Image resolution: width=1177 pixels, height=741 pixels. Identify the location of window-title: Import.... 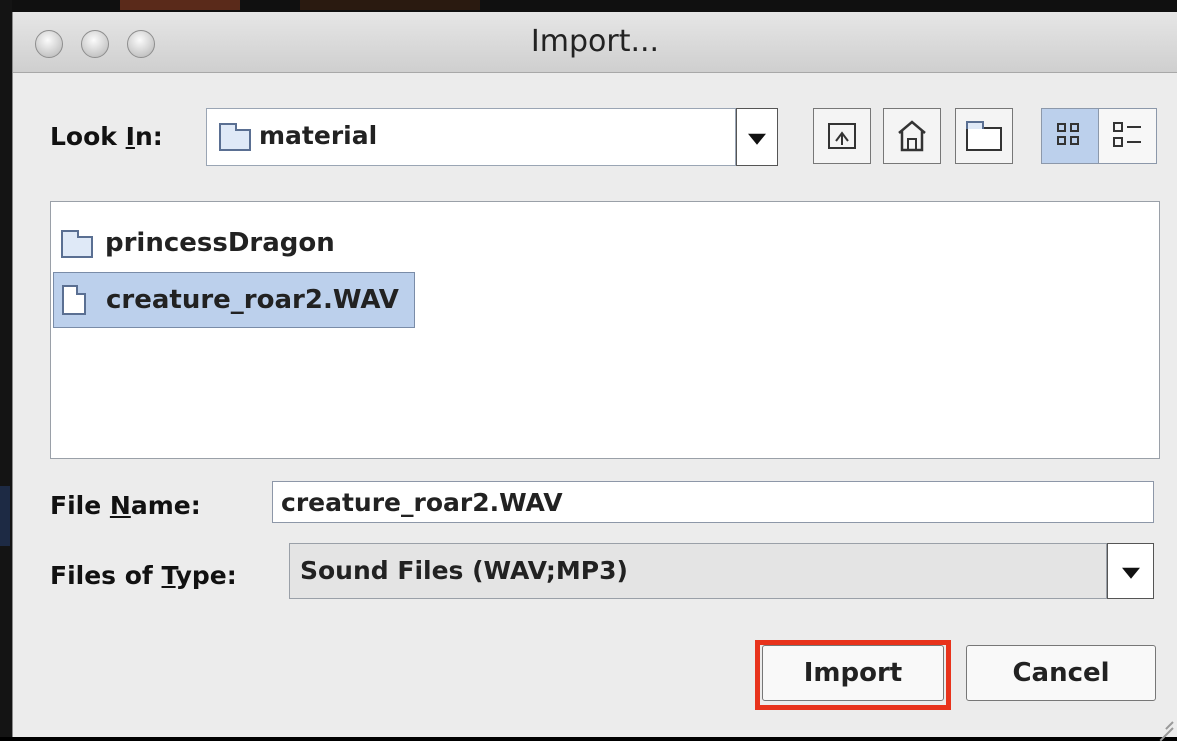
(595, 41).